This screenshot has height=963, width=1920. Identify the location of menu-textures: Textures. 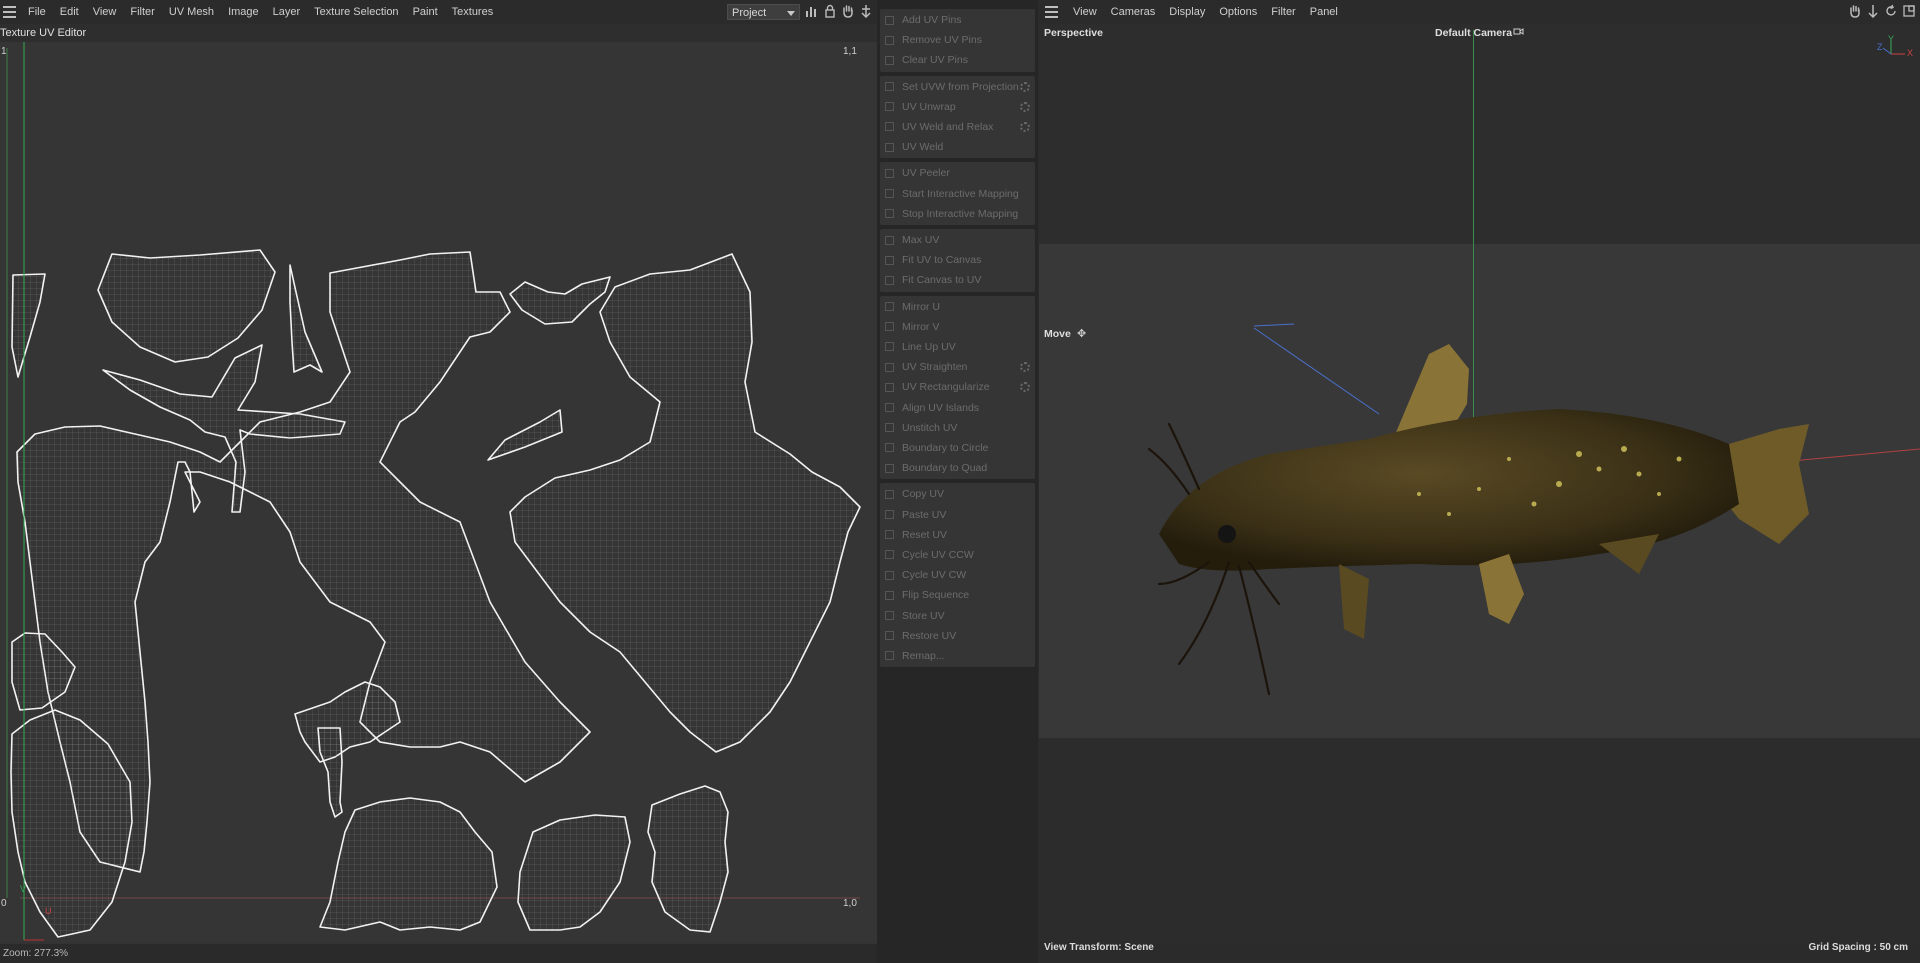
(473, 12).